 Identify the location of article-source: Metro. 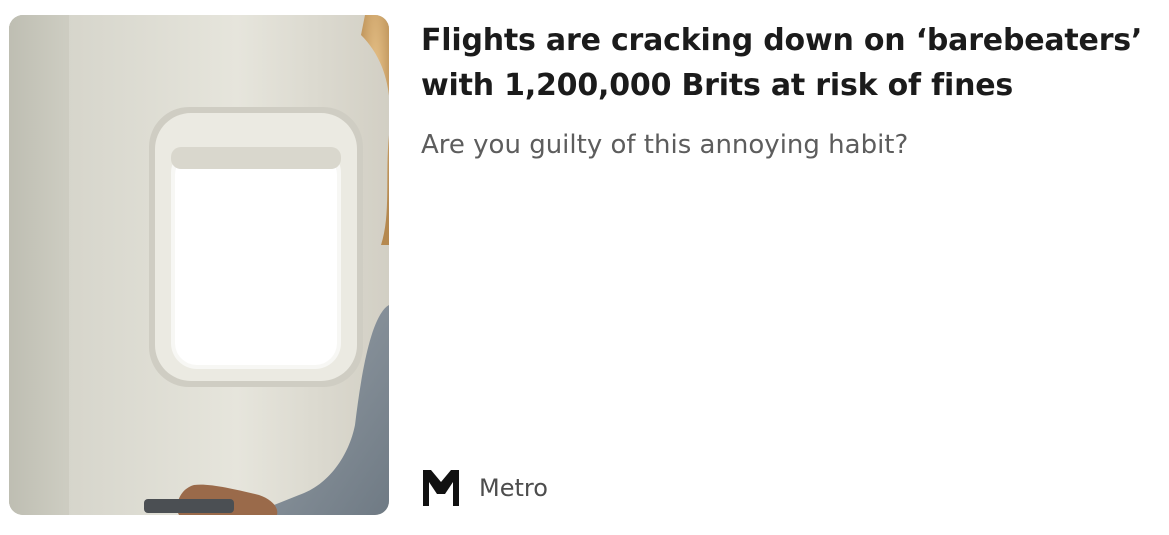
(484, 488).